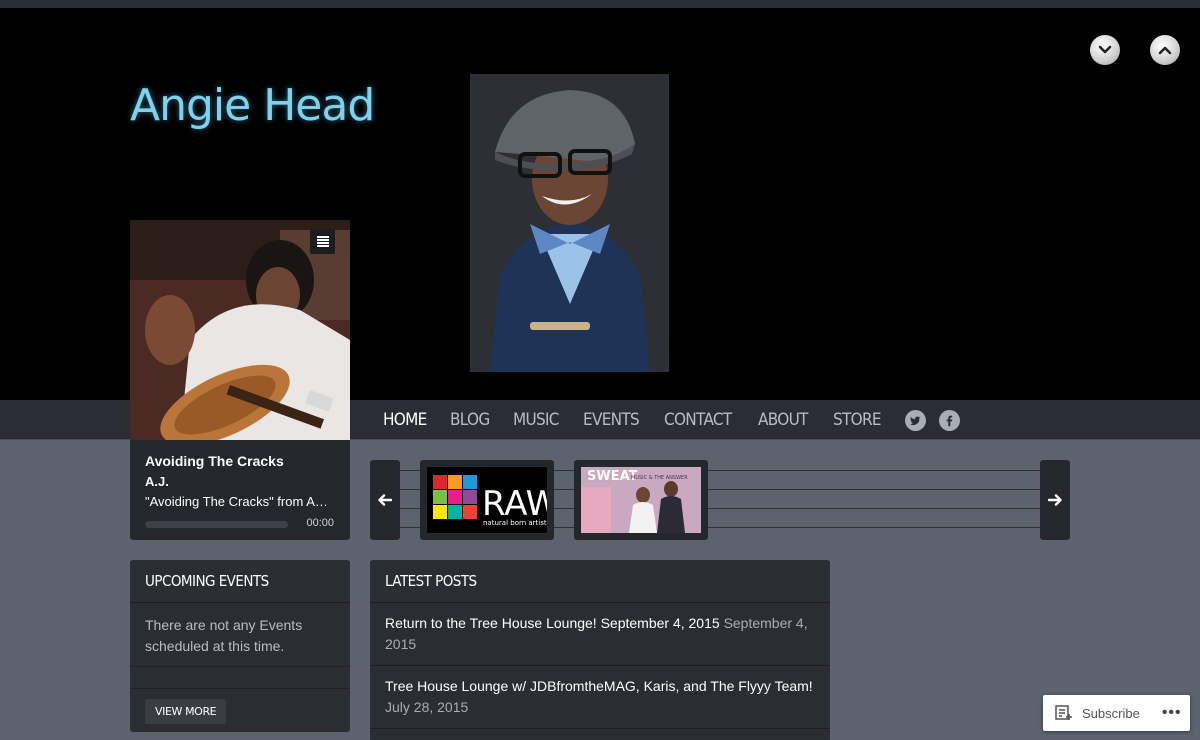  I want to click on nav-music: MUSIC, so click(536, 420).